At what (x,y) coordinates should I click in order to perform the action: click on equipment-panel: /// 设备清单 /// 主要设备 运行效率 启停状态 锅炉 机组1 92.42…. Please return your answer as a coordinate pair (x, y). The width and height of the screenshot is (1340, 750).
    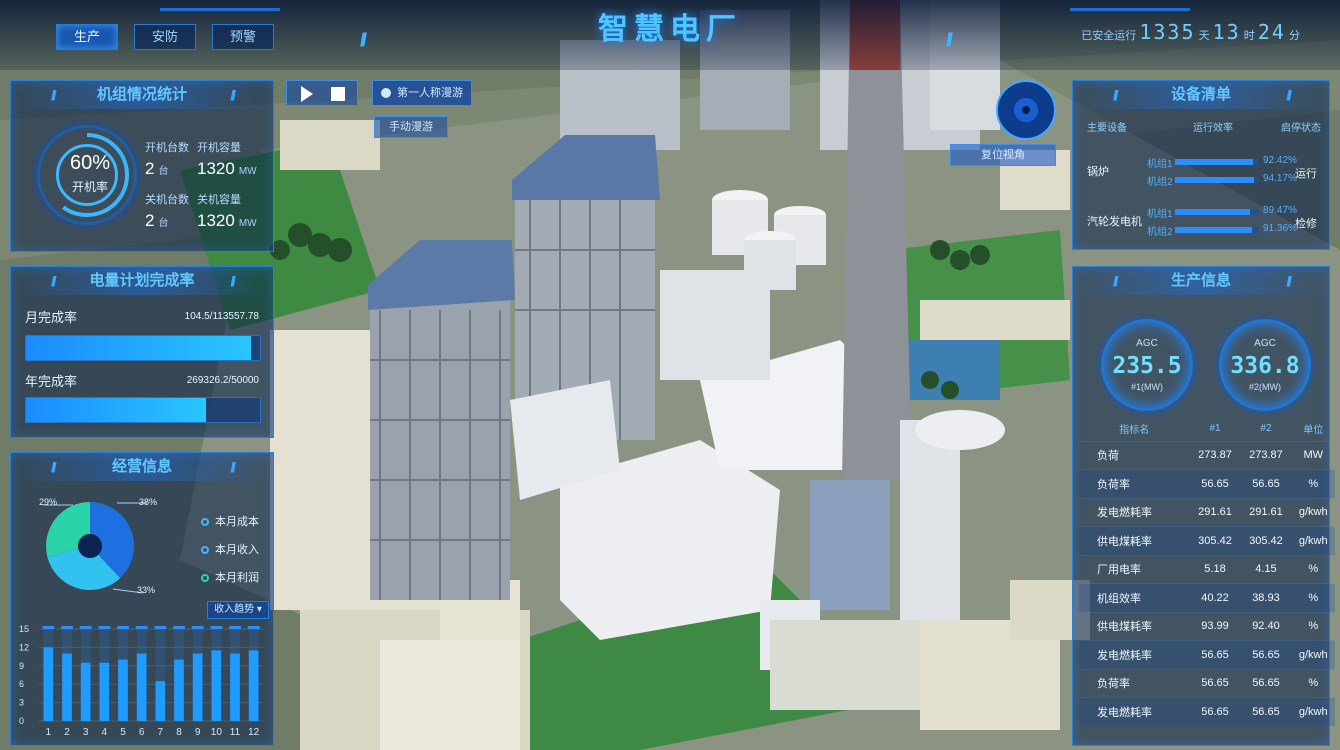
    Looking at the image, I should click on (1201, 165).